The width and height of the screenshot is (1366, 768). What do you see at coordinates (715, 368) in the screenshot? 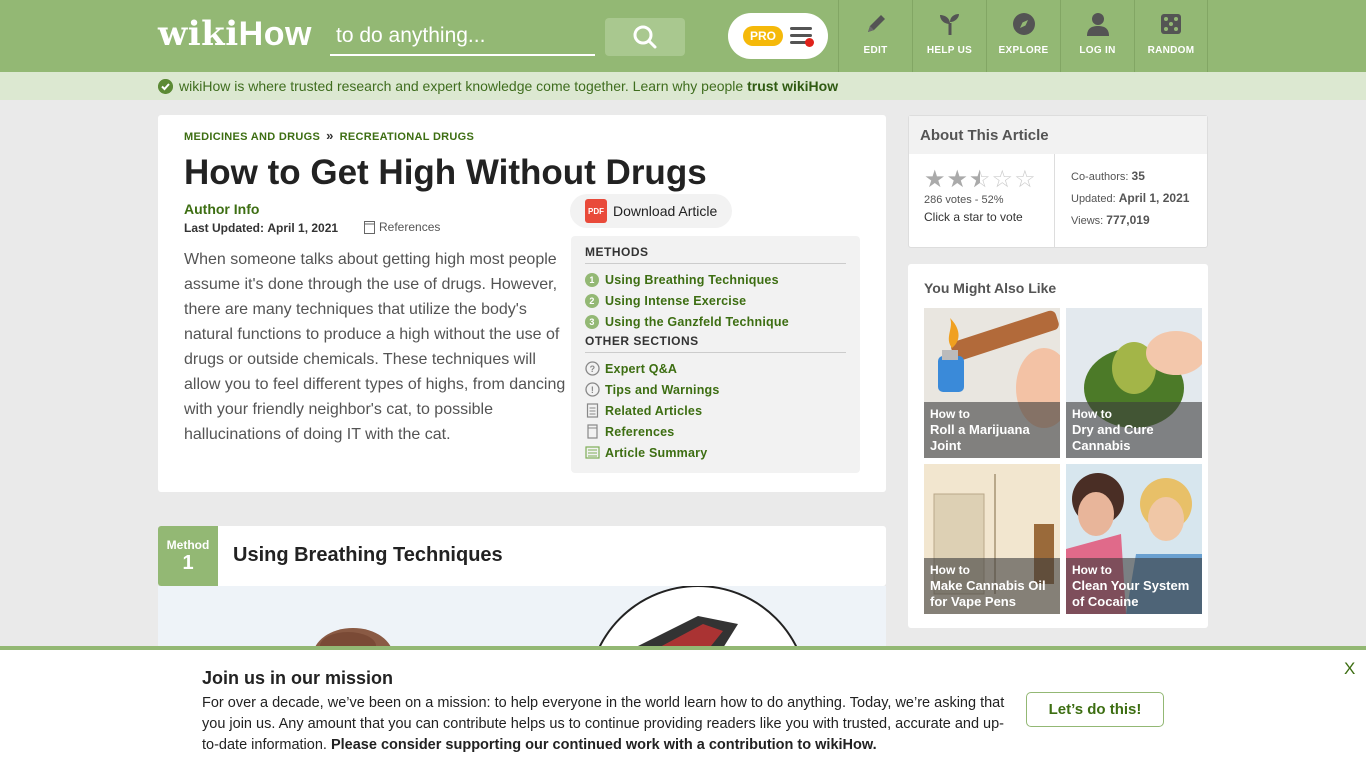
I see `toc-expert-qa: ? Expert Q&A` at bounding box center [715, 368].